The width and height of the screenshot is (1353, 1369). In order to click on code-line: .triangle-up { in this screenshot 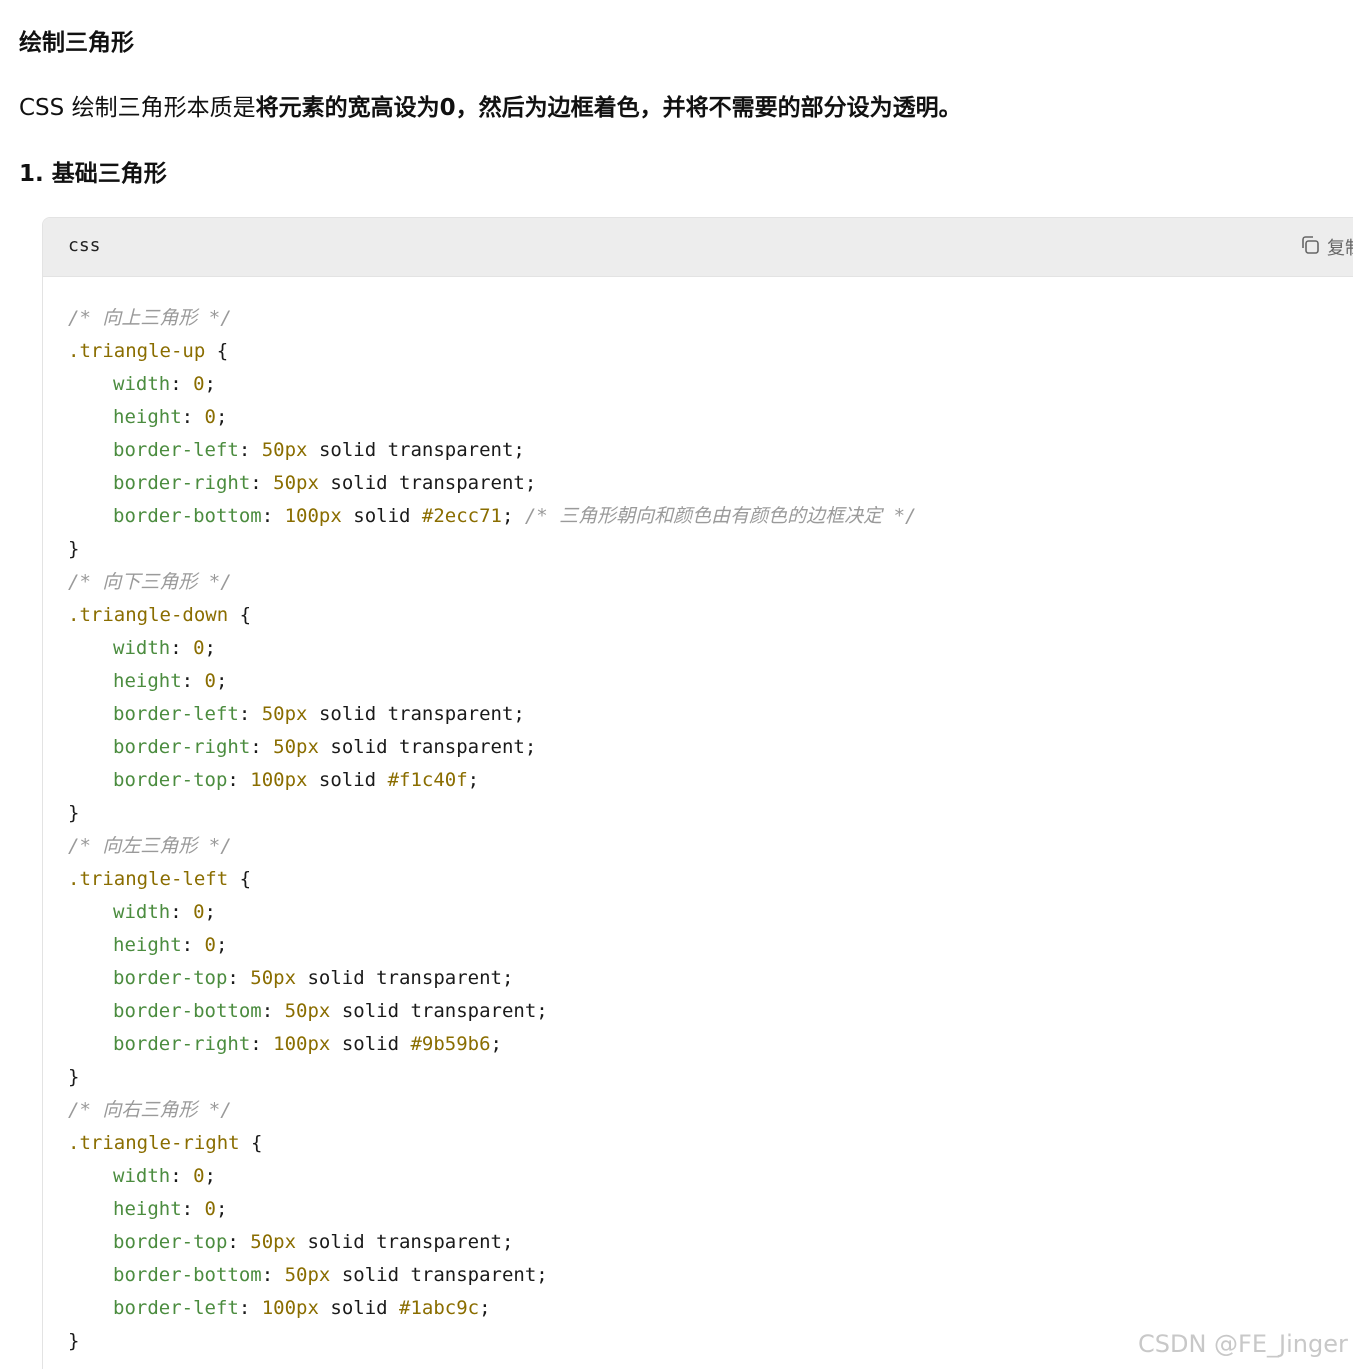, I will do `click(492, 351)`.